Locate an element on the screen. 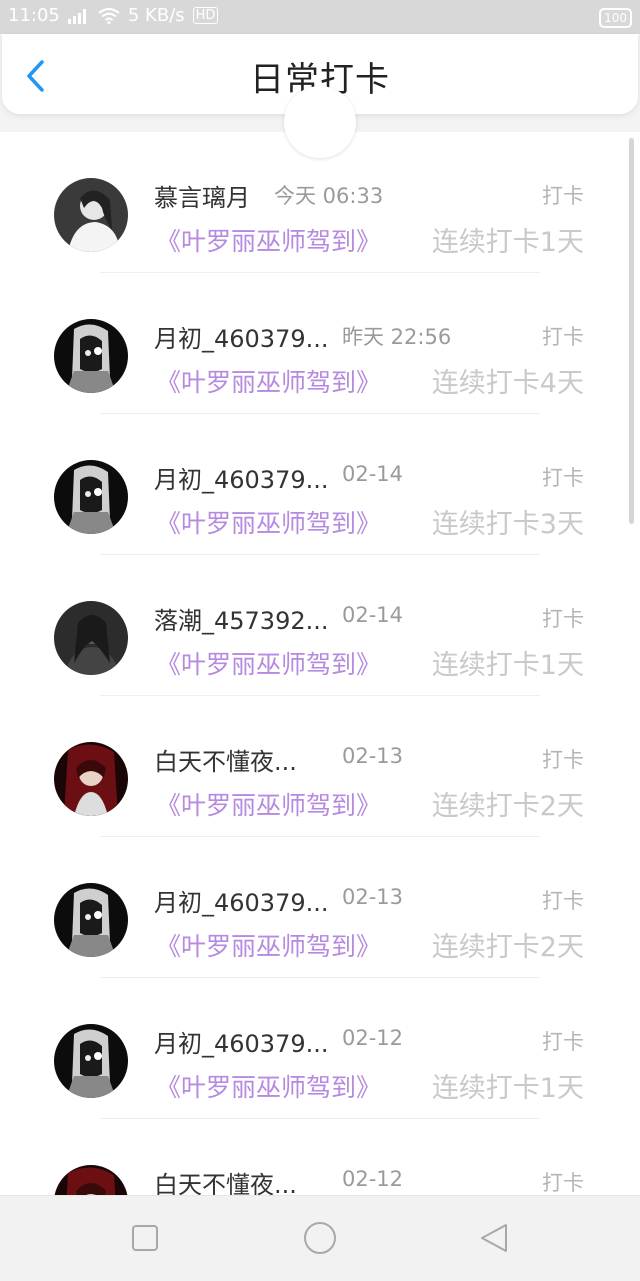 This screenshot has height=1281, width=640. streak-text: 连续打卡3天 is located at coordinates (507, 524).